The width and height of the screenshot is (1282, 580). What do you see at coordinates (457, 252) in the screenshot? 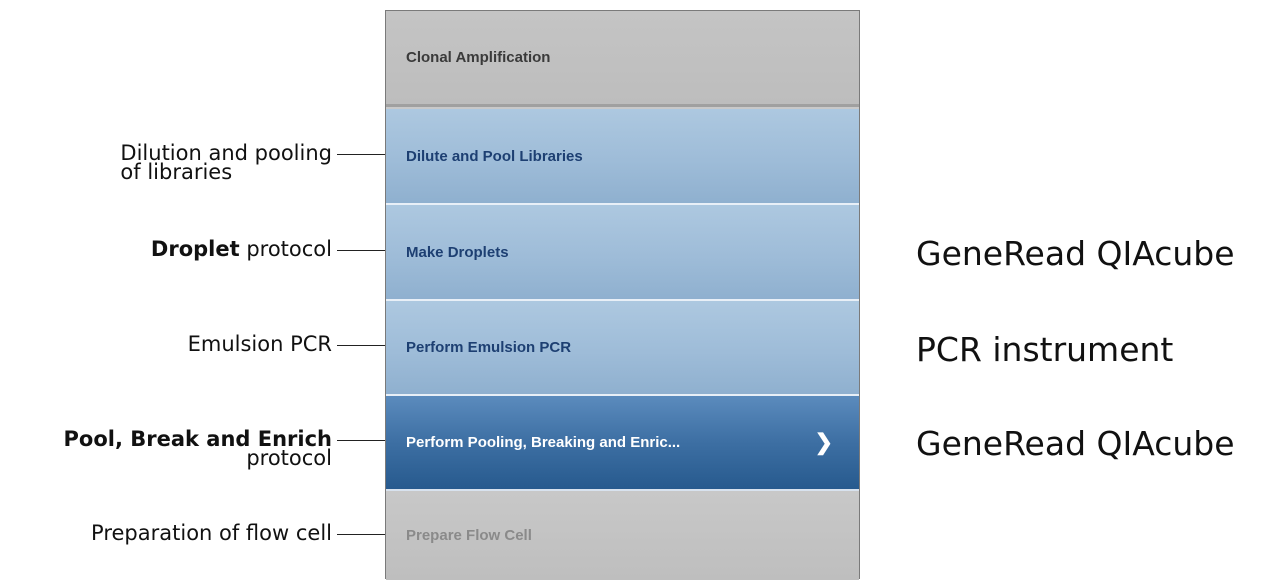
I see `step-label: Make Droplets` at bounding box center [457, 252].